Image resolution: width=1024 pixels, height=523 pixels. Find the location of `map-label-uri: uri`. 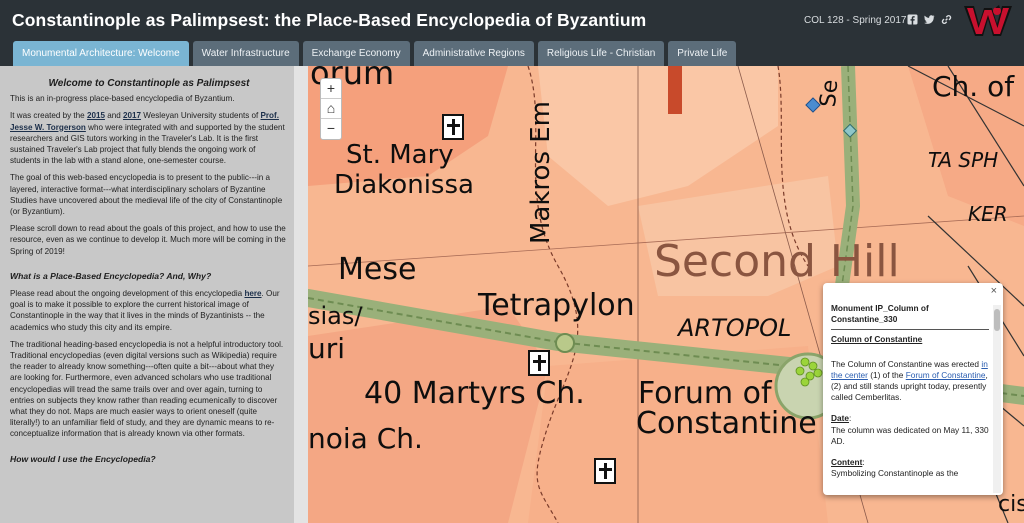

map-label-uri: uri is located at coordinates (327, 348).